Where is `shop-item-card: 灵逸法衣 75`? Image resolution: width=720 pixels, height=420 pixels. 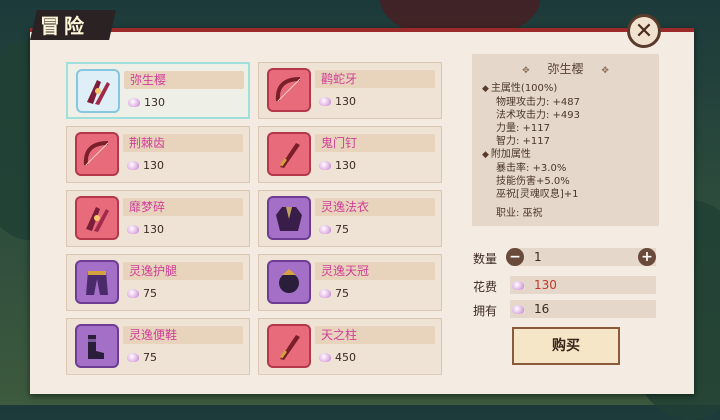 shop-item-card: 灵逸法衣 75 is located at coordinates (350, 218).